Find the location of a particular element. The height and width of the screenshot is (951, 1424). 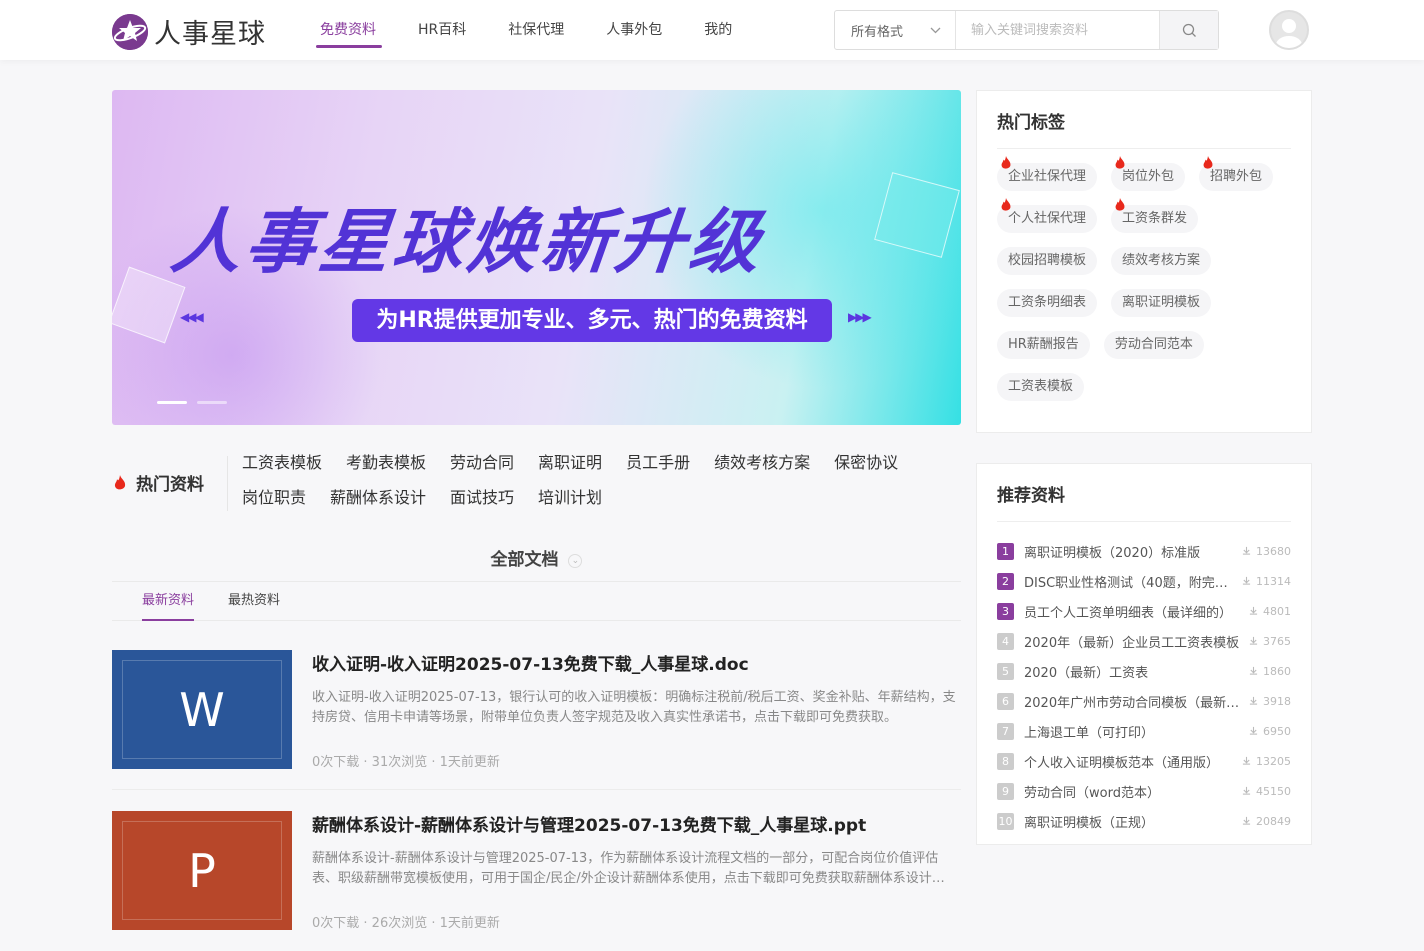

download-count: 6950 is located at coordinates (1270, 731).